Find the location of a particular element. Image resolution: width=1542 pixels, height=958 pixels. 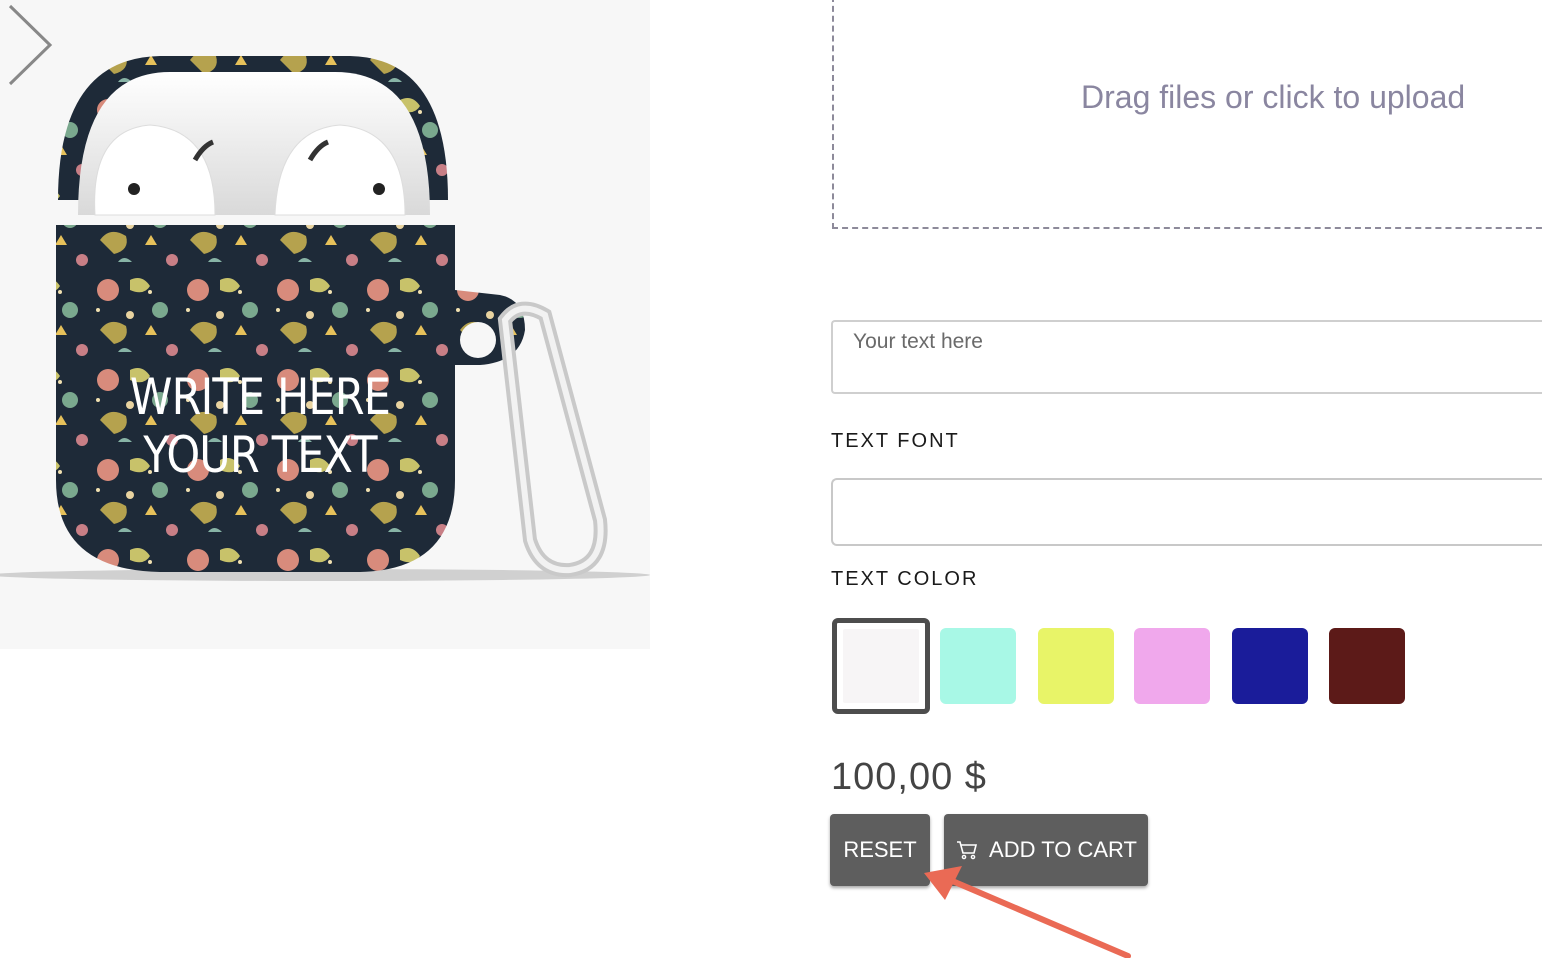

text-font-select is located at coordinates (1186, 512).